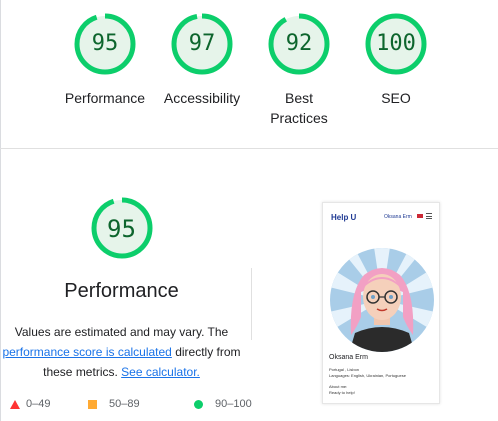  Describe the element at coordinates (381, 218) in the screenshot. I see `thumbnail-header: Help U Oksana Erm` at that location.